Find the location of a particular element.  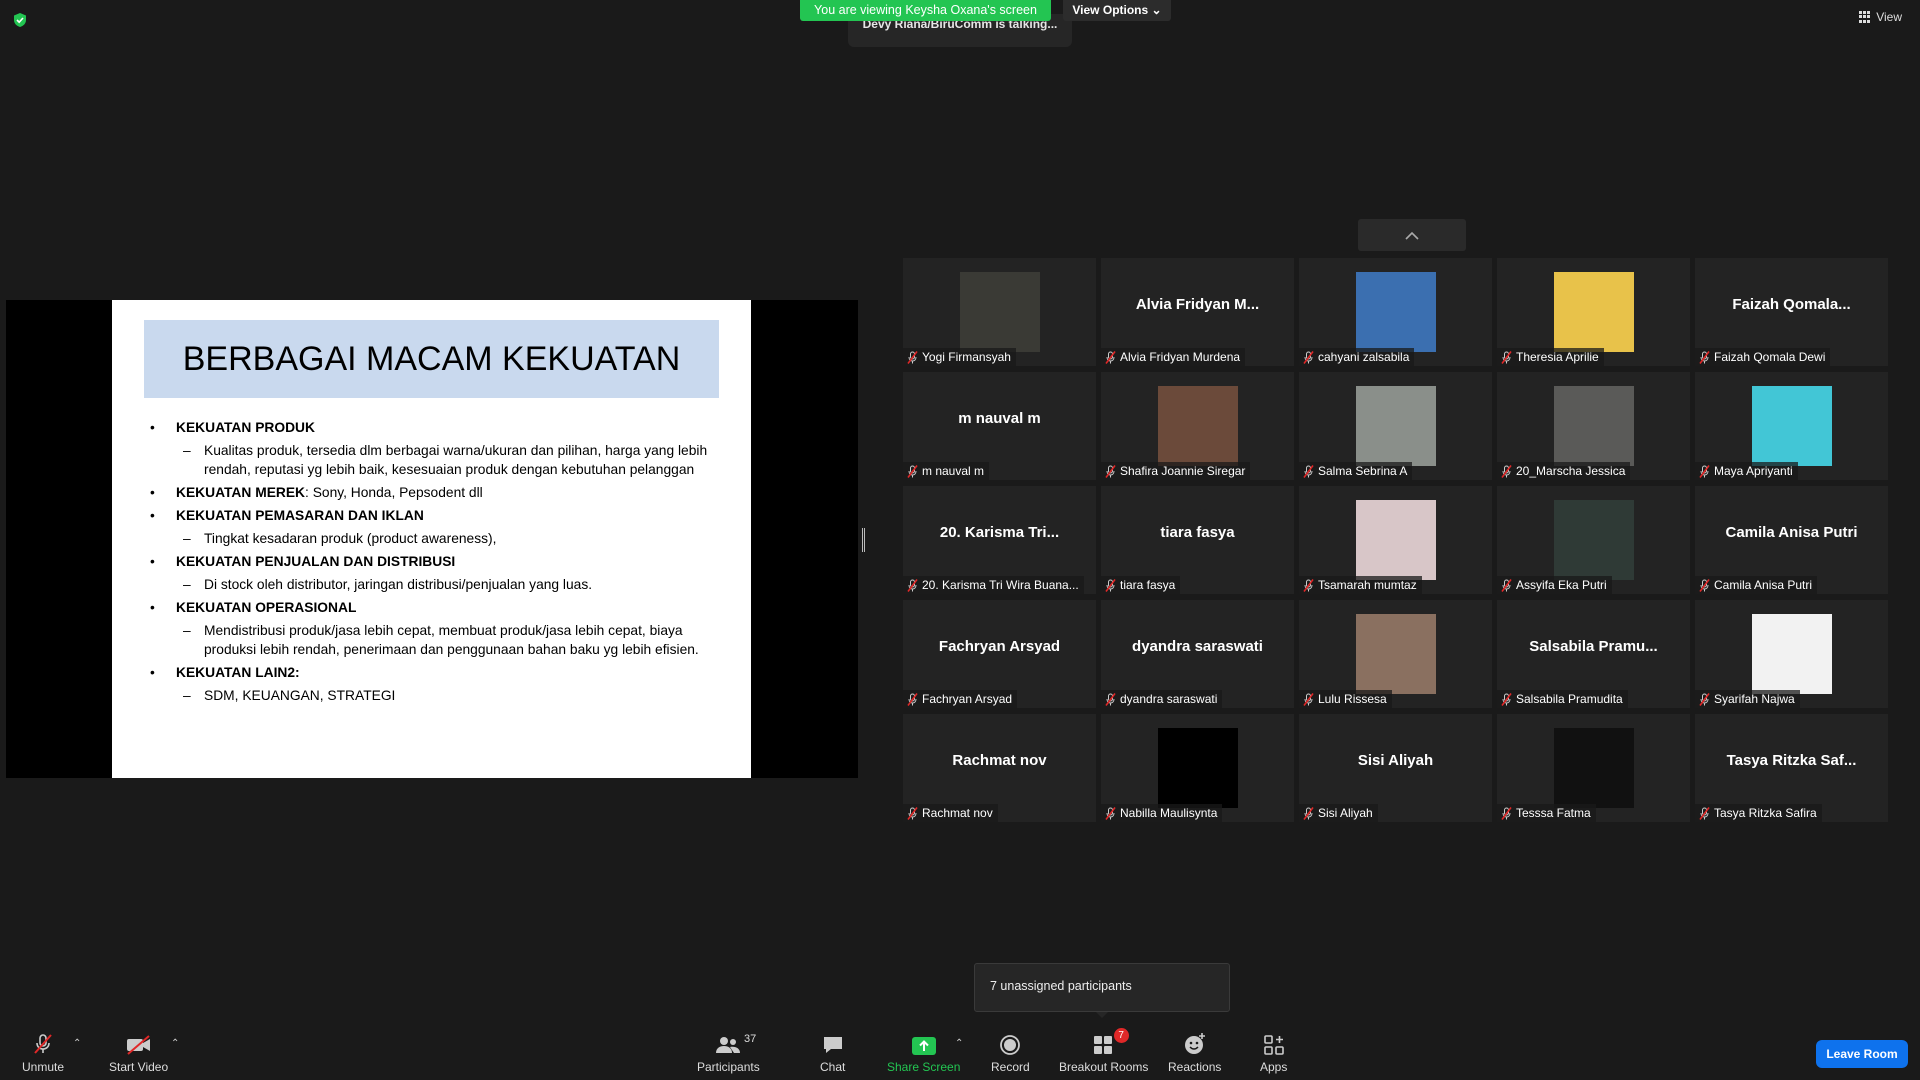

participant-tile: Camila Anisa Putri Camila Anisa Putri is located at coordinates (1791, 540).